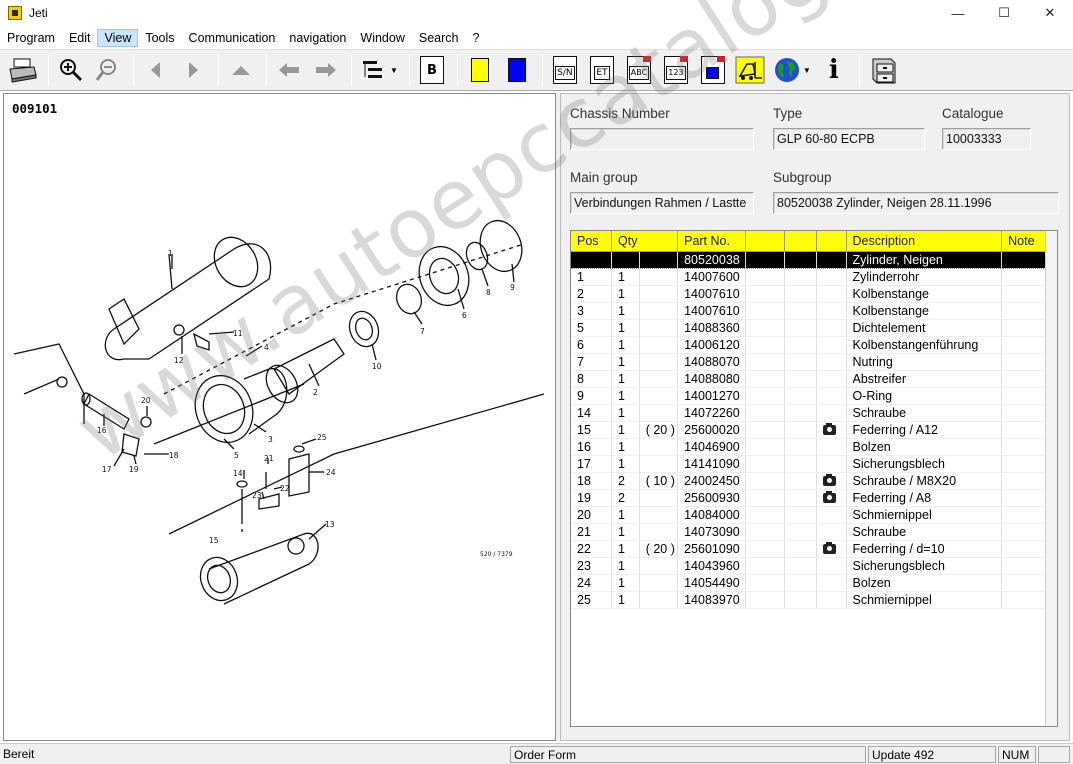  What do you see at coordinates (102, 430) in the screenshot?
I see `callout-16: 16` at bounding box center [102, 430].